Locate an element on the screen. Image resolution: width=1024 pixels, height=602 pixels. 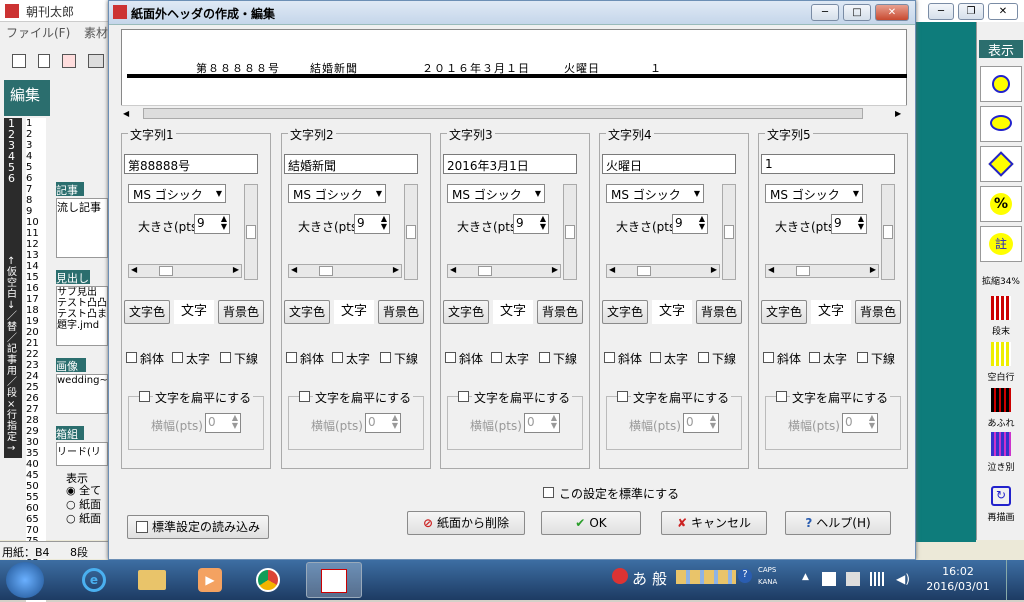
number-b-item: 3 is located at coordinates (36, 145).